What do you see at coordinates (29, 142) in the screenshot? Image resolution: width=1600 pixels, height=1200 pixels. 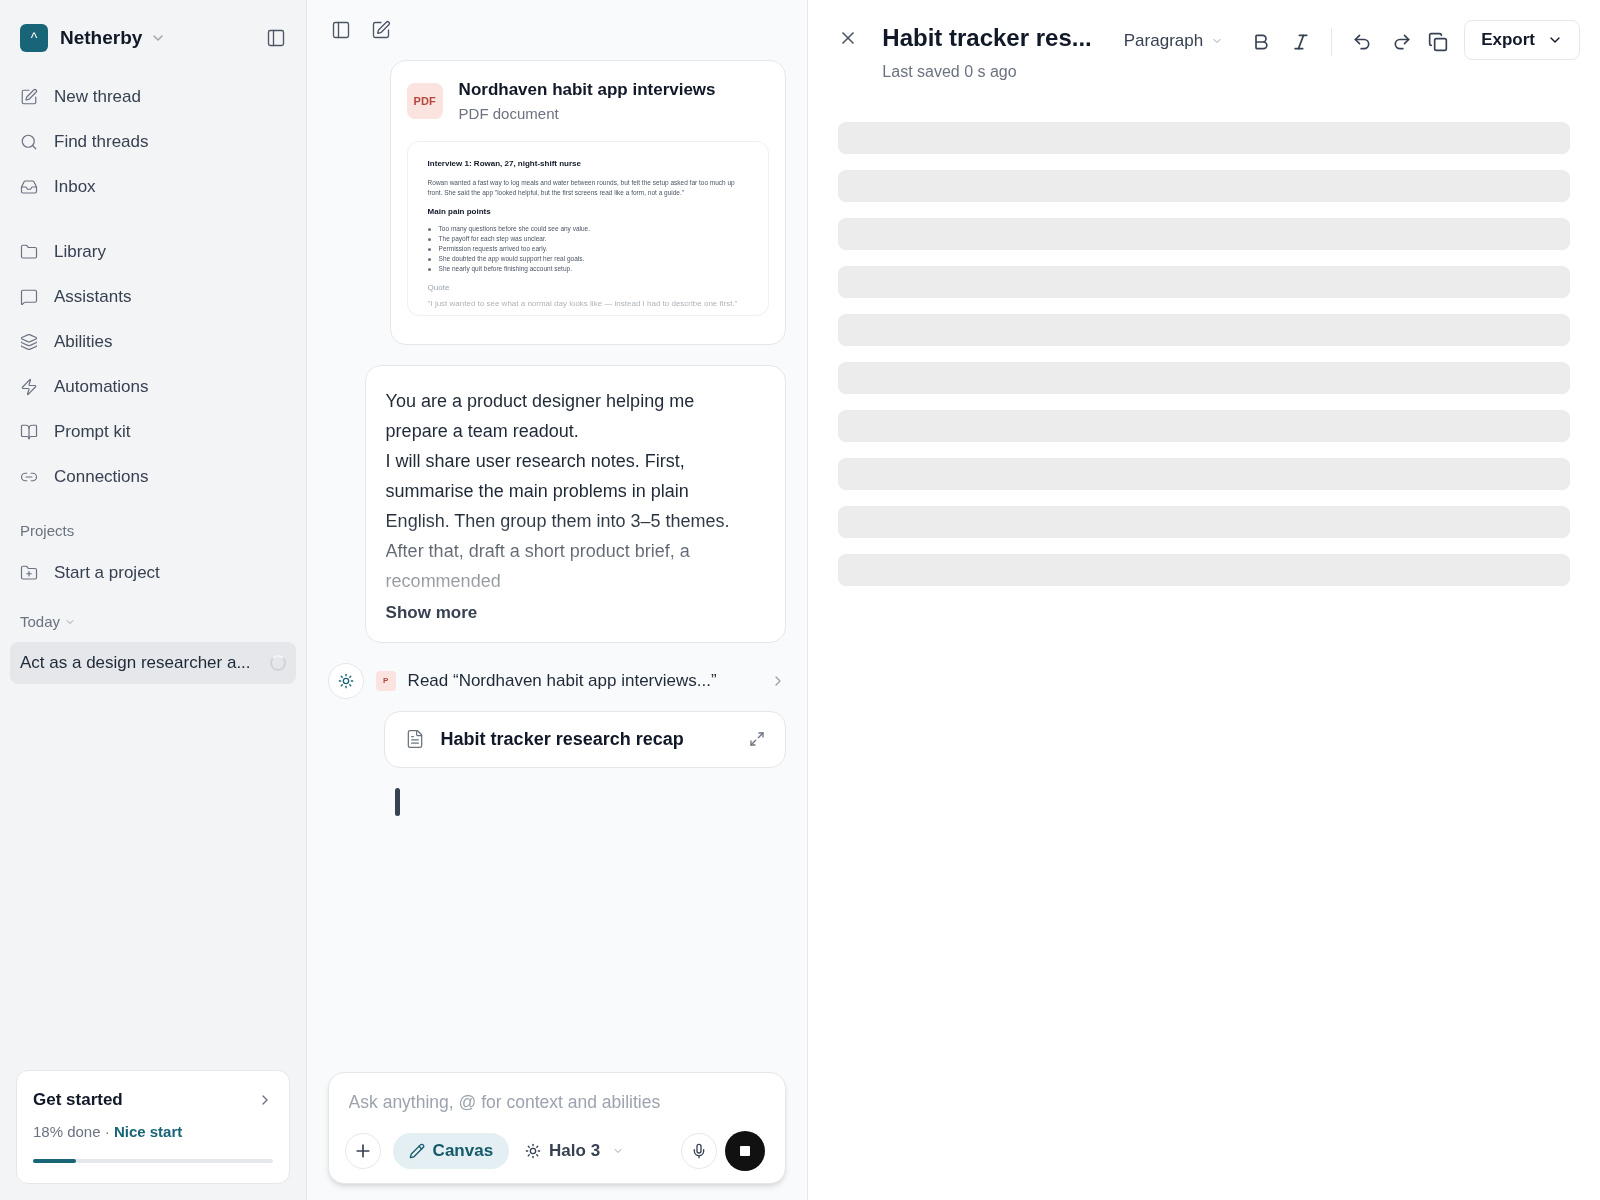 I see `search-icon` at bounding box center [29, 142].